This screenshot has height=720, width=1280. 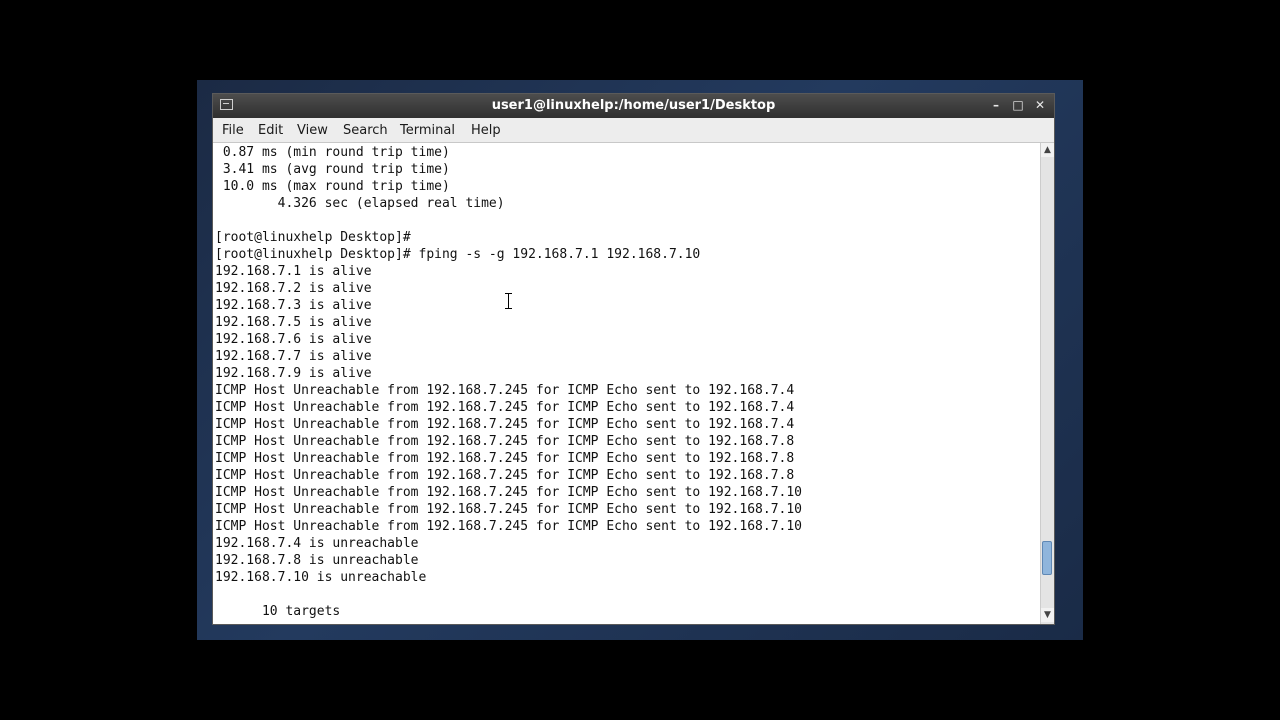 What do you see at coordinates (996, 105) in the screenshot?
I see `minimize-icon: –` at bounding box center [996, 105].